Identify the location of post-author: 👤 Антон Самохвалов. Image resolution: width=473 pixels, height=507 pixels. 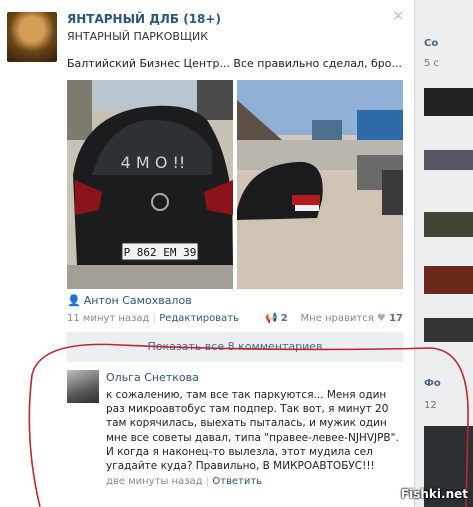
(129, 300).